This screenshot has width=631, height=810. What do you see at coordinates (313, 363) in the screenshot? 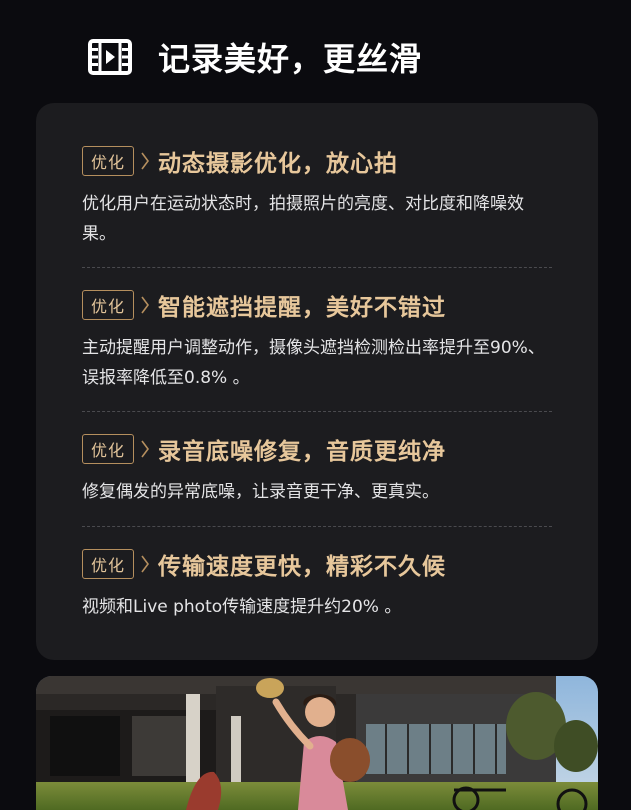
I see `feature-description: 主动提醒用户调整动作，摄像头遮挡检测检出率提升至90%、误报率降低至0.8% 。` at bounding box center [313, 363].